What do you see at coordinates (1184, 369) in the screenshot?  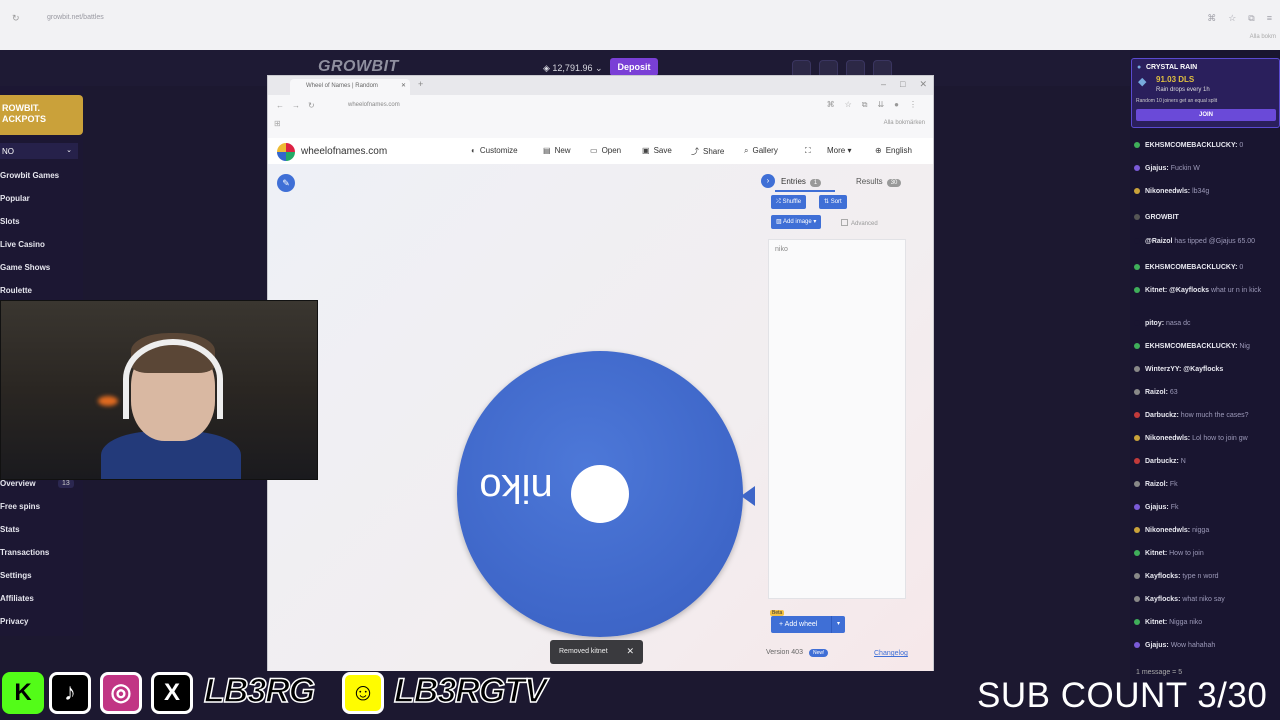 I see `chat-username: WinterzYY: @Kayflocks` at bounding box center [1184, 369].